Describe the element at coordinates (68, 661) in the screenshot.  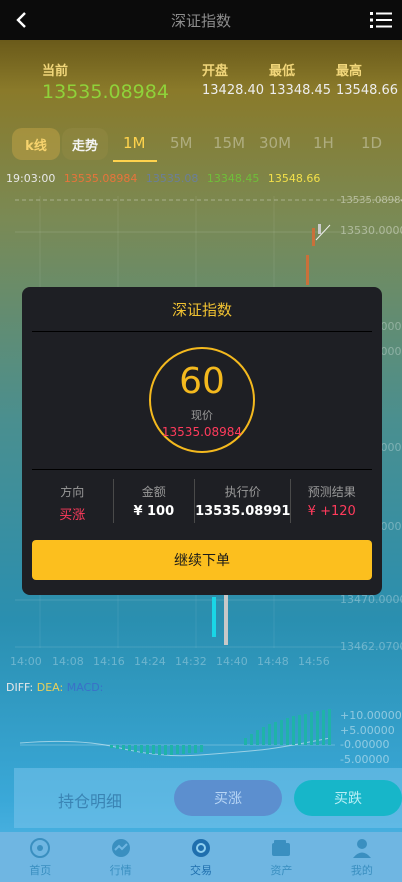
I see `x-label: 14:08` at that location.